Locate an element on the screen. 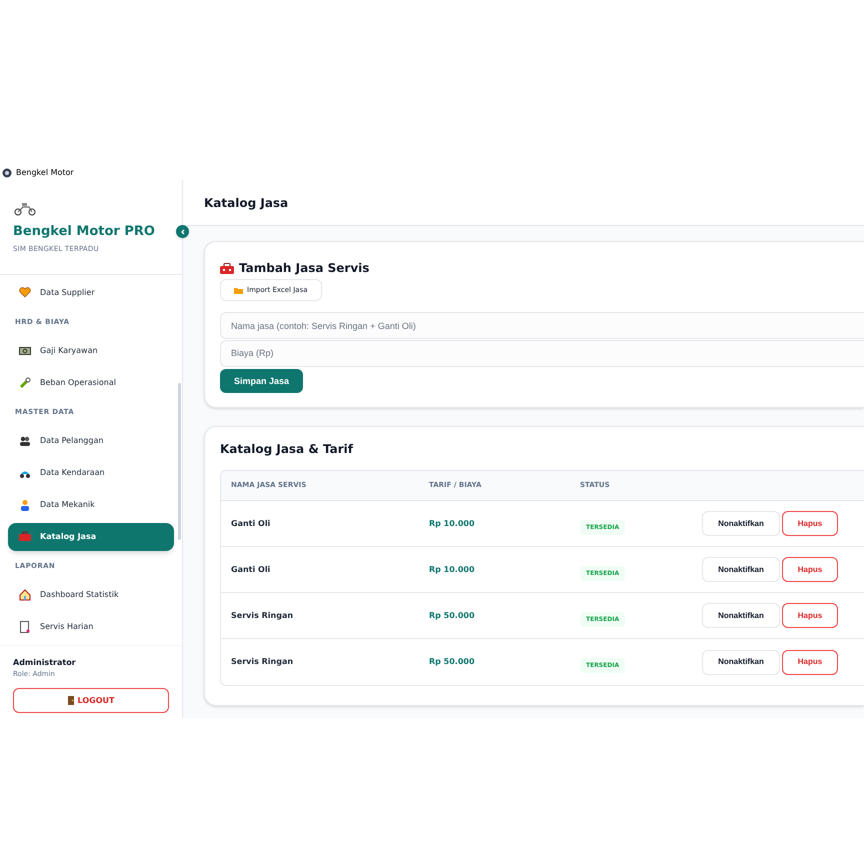 The height and width of the screenshot is (864, 864). page-title: Katalog Jasa is located at coordinates (246, 203).